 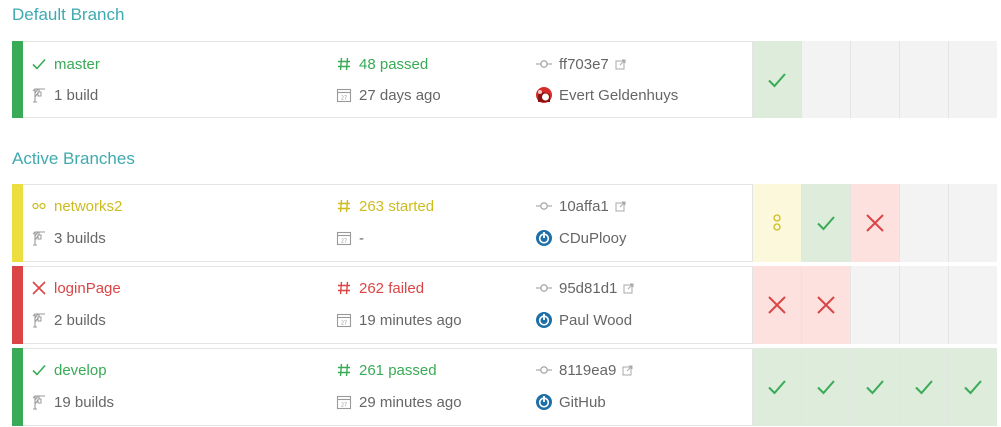 I want to click on build-time: 27 -, so click(x=349, y=238).